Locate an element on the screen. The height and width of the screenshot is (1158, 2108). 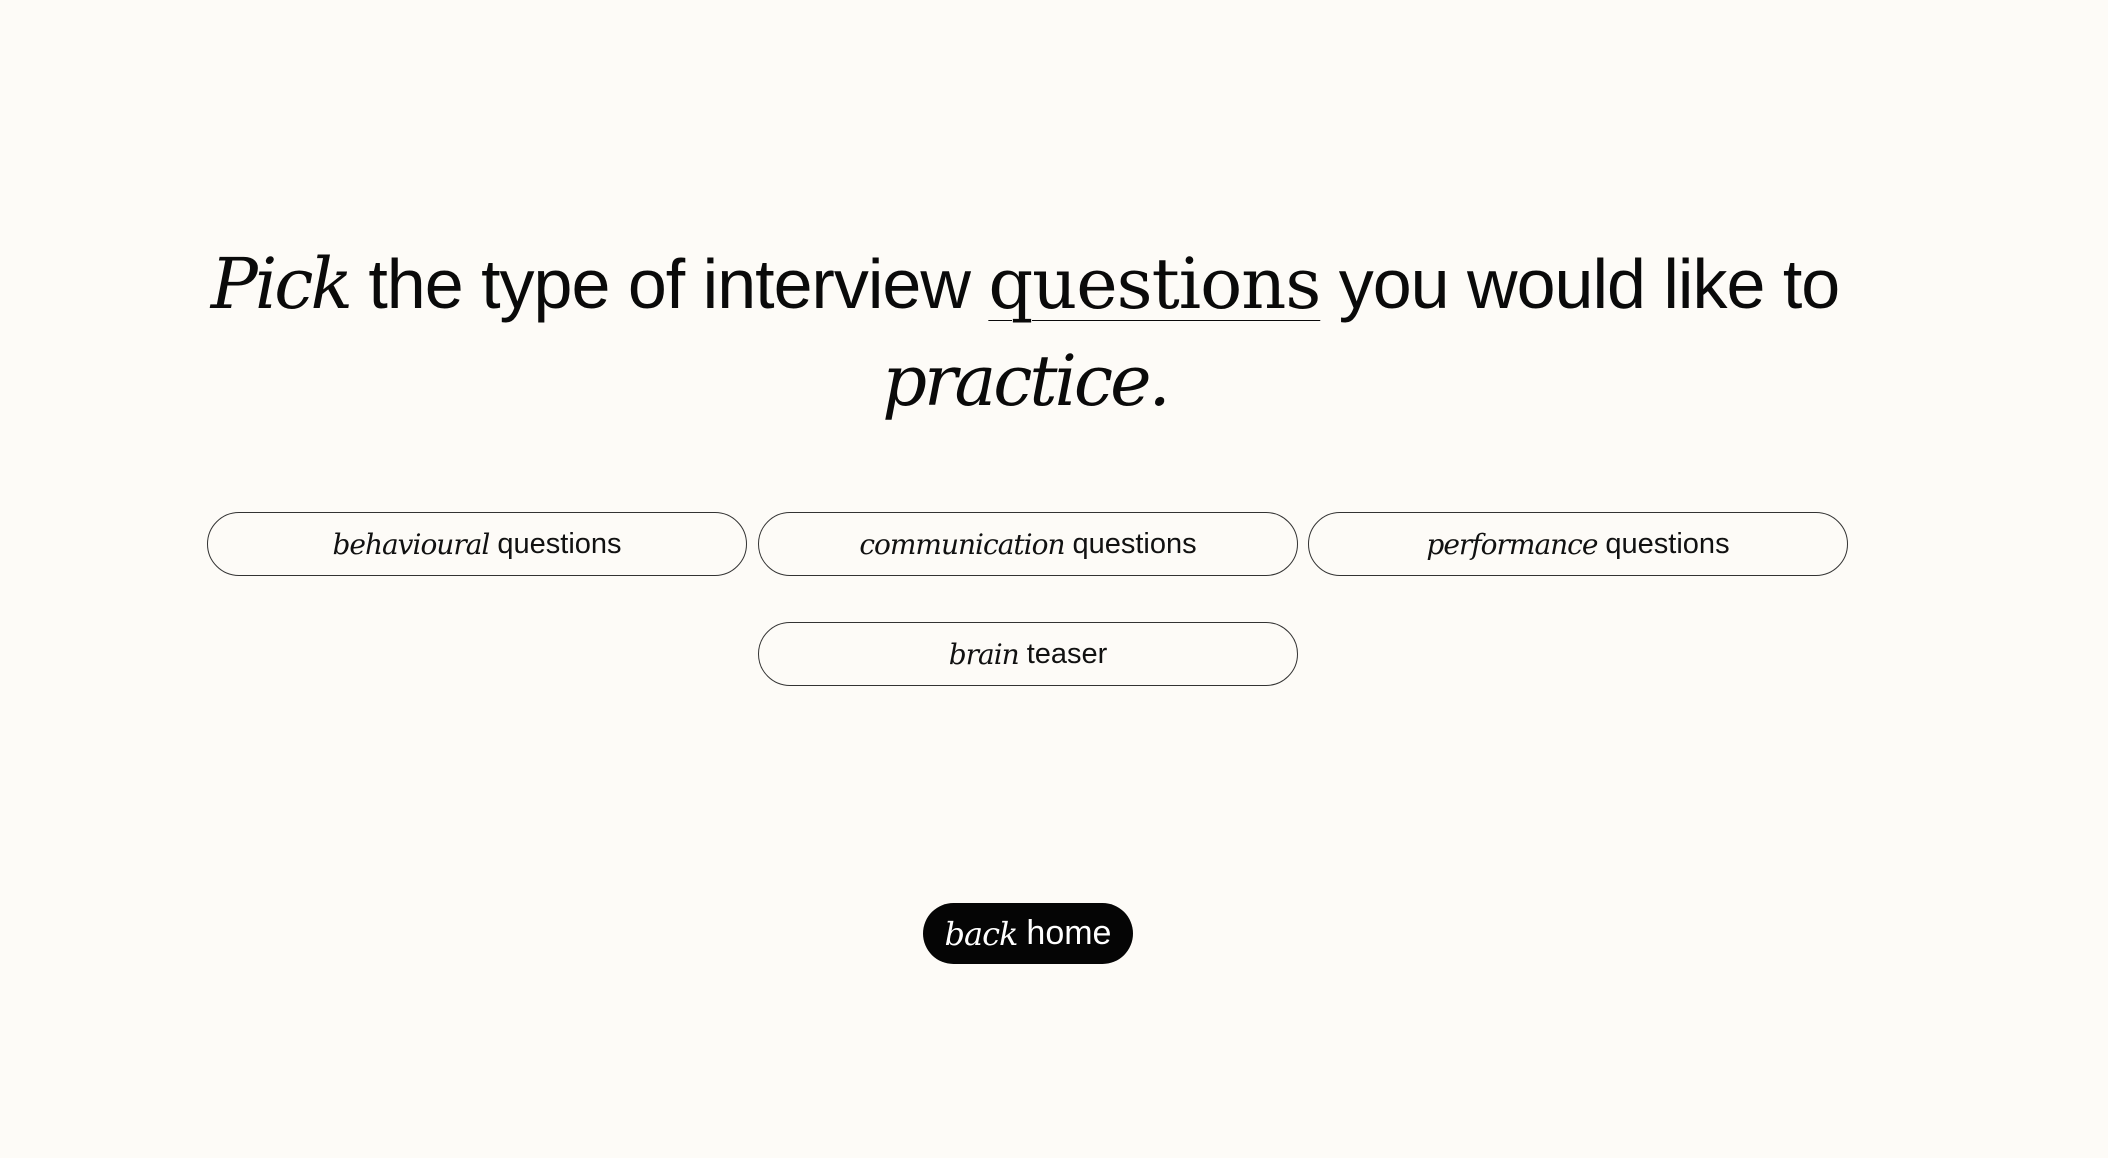
title-text-2: you would like to is located at coordinates (1589, 284).